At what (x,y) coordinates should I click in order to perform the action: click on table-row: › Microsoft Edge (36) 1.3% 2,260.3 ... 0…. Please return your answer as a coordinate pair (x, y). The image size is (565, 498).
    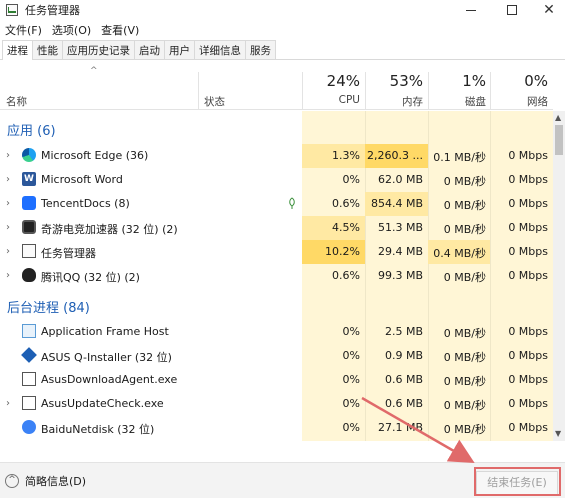
    Looking at the image, I should click on (276, 156).